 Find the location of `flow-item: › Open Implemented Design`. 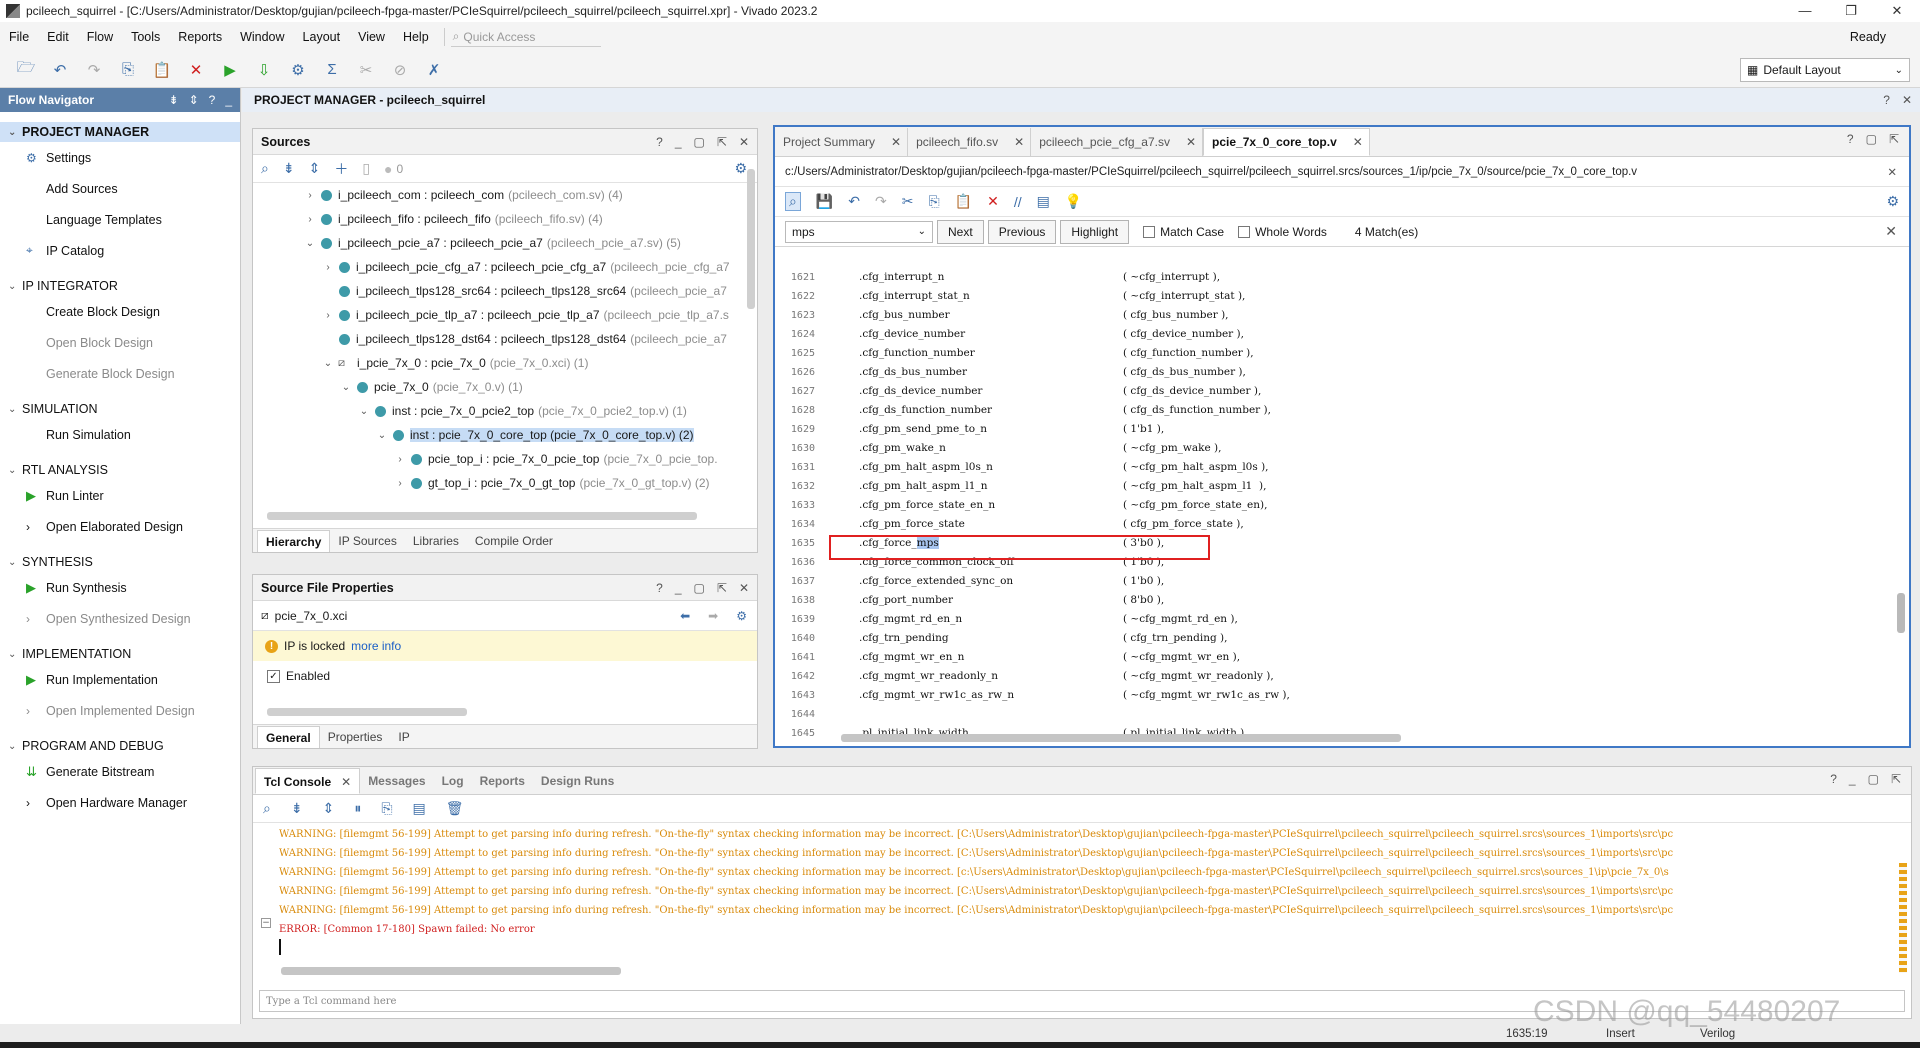

flow-item: › Open Implemented Design is located at coordinates (120, 710).